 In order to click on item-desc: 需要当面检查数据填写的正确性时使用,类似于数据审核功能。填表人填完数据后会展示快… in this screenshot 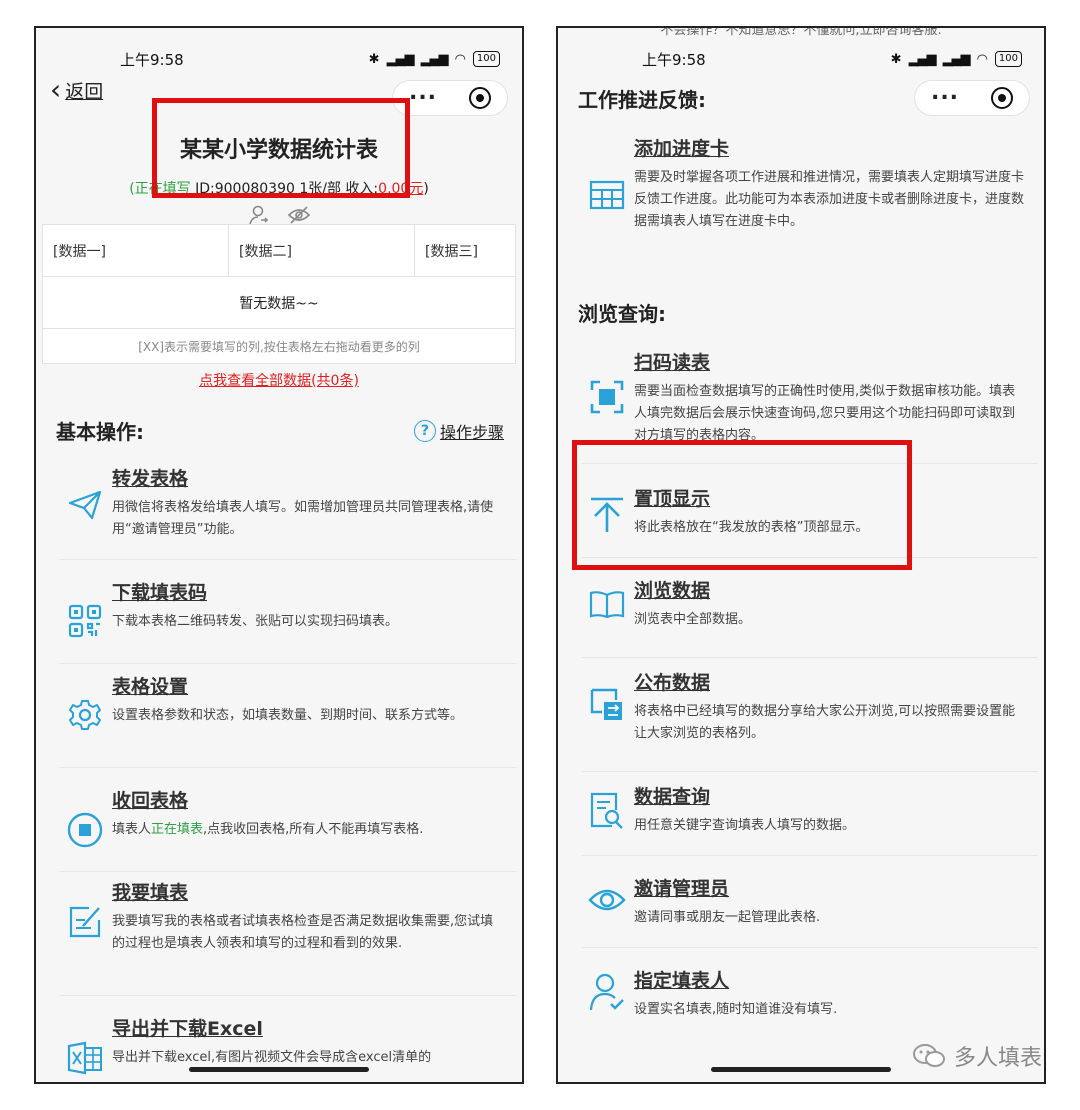, I will do `click(825, 413)`.